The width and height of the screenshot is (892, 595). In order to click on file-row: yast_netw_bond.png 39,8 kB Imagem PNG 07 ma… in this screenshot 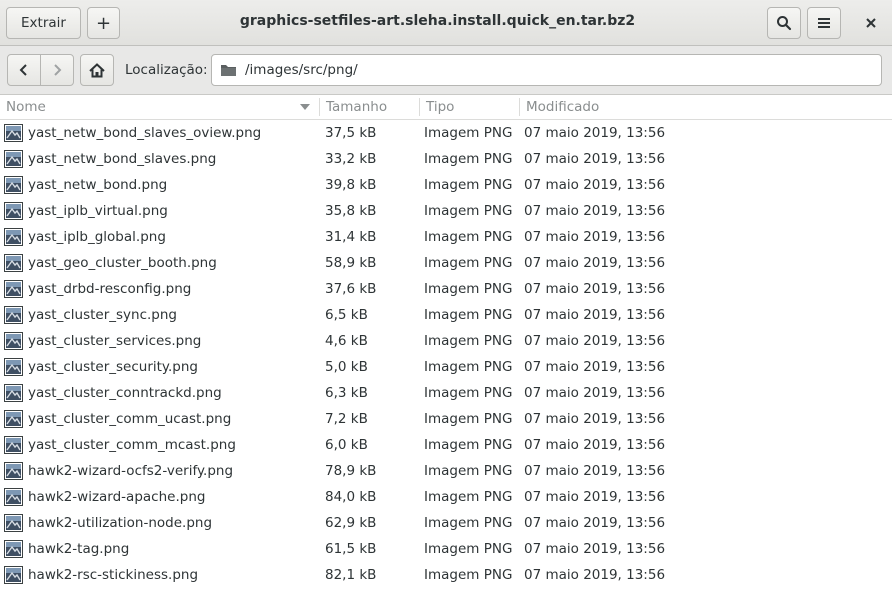, I will do `click(446, 185)`.